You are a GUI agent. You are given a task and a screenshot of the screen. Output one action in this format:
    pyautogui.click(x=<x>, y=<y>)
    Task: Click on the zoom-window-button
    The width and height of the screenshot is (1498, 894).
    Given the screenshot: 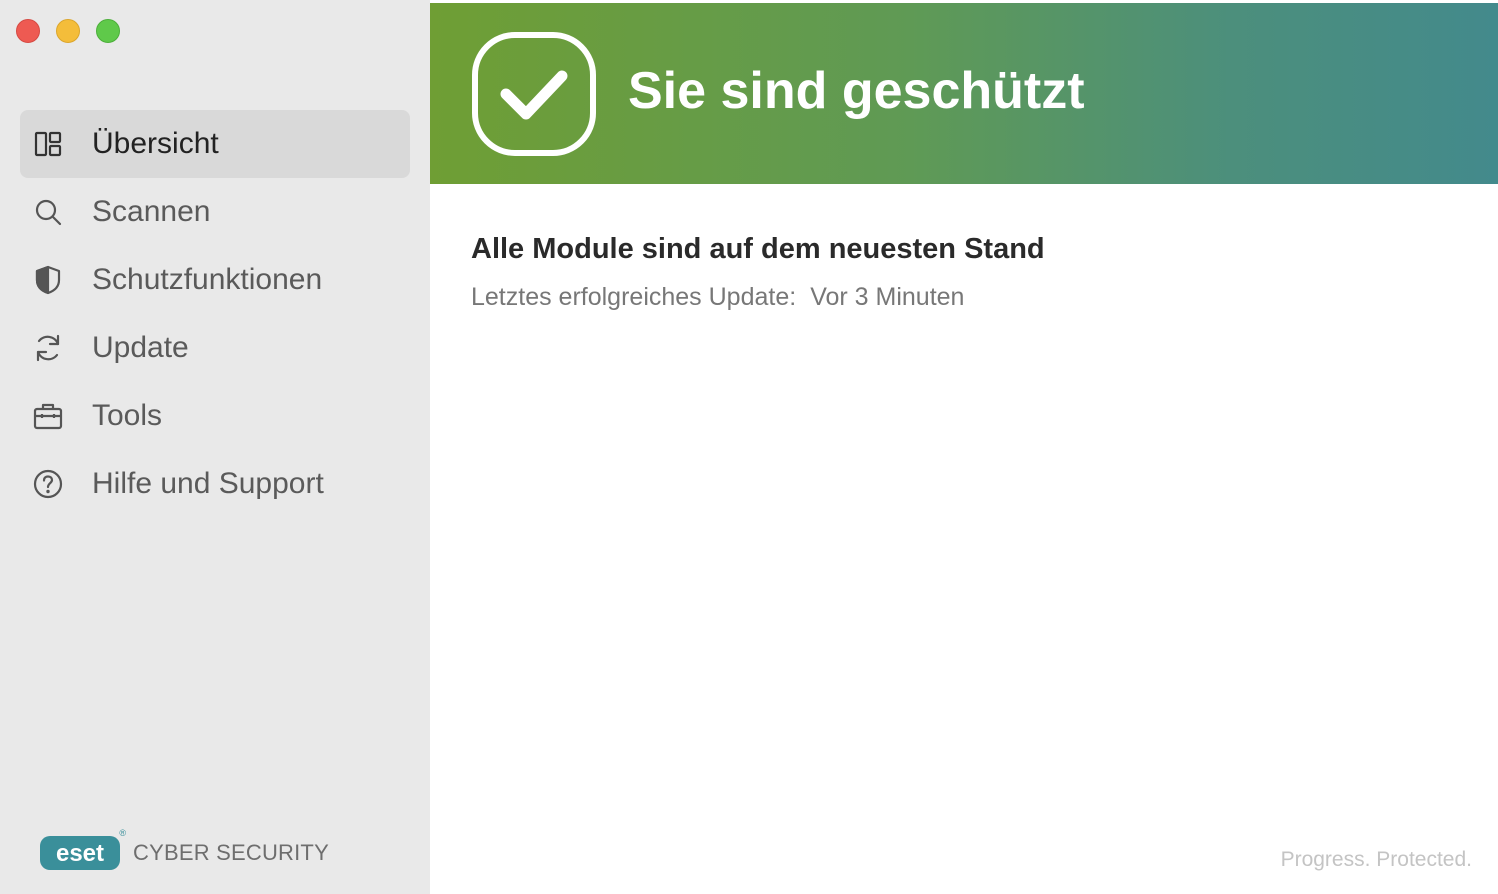 What is the action you would take?
    pyautogui.click(x=108, y=31)
    